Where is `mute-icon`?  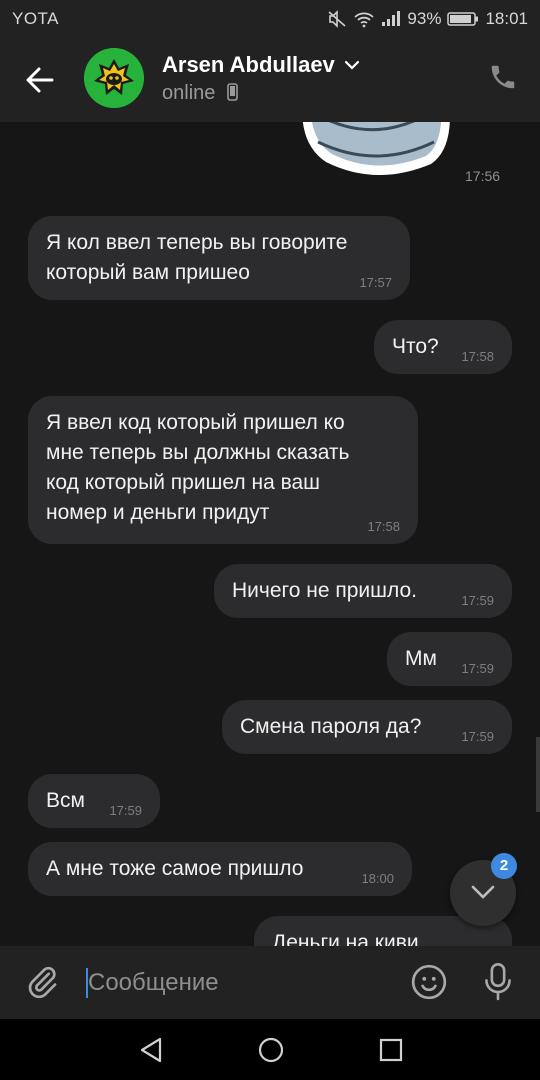 mute-icon is located at coordinates (337, 19).